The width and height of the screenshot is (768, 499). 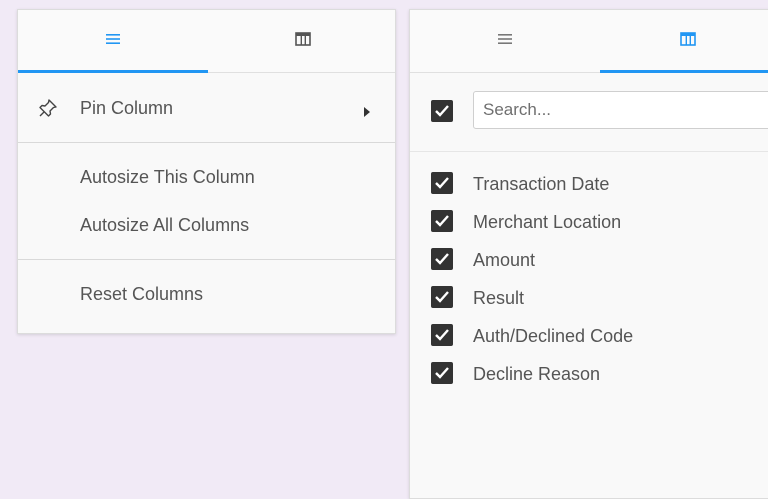 What do you see at coordinates (589, 260) in the screenshot?
I see `column-item-amount: Amount` at bounding box center [589, 260].